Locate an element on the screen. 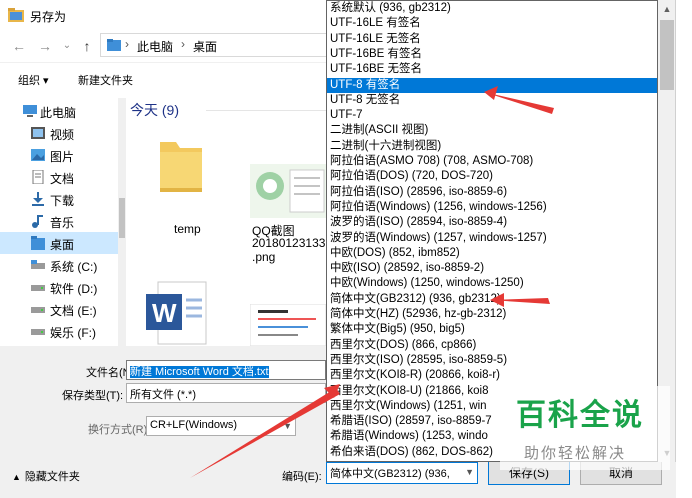 The height and width of the screenshot is (498, 692). file-item-temp: temp is located at coordinates (186, 185).